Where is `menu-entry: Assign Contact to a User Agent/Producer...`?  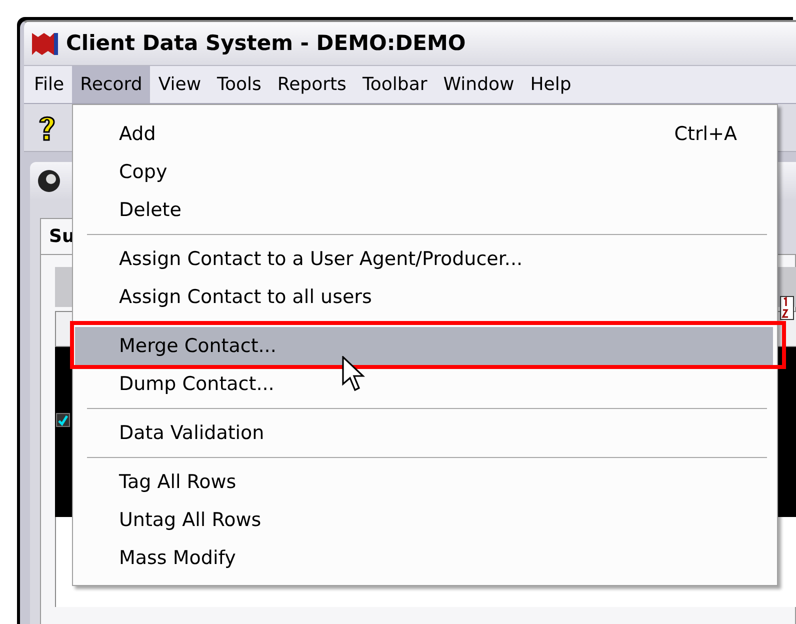 menu-entry: Assign Contact to a User Agent/Producer... is located at coordinates (424, 259).